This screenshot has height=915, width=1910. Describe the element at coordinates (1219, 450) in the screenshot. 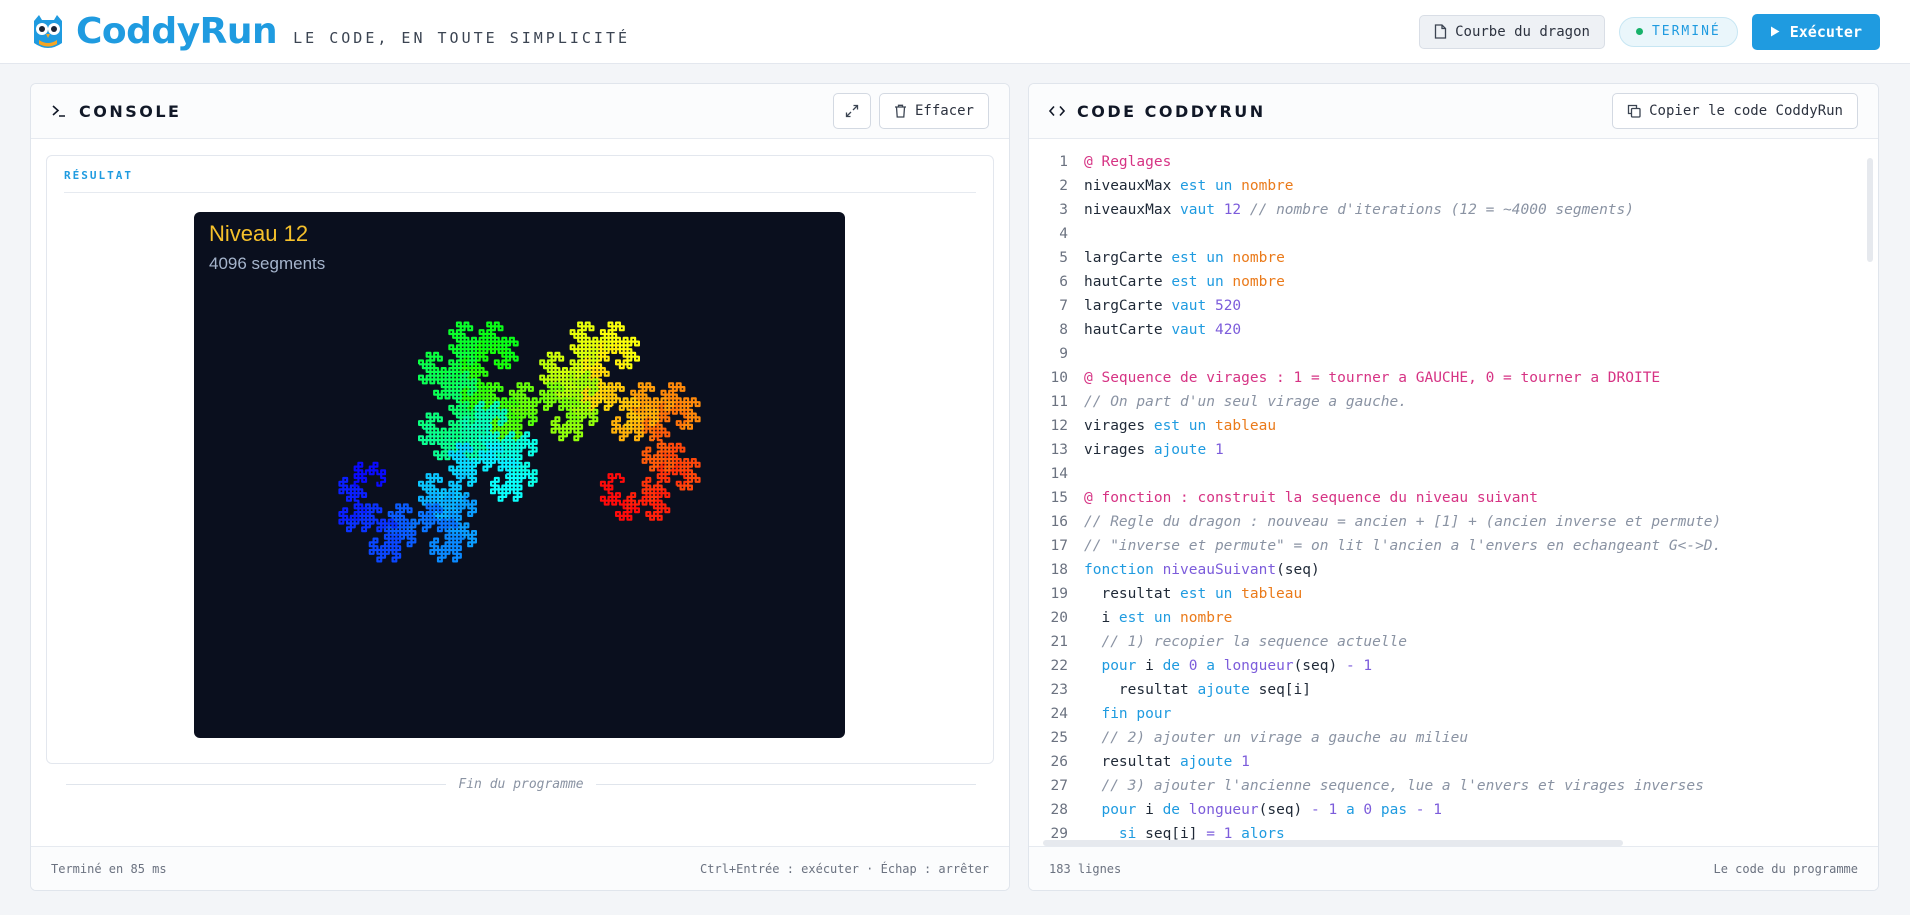

I see `code-token: 1` at that location.